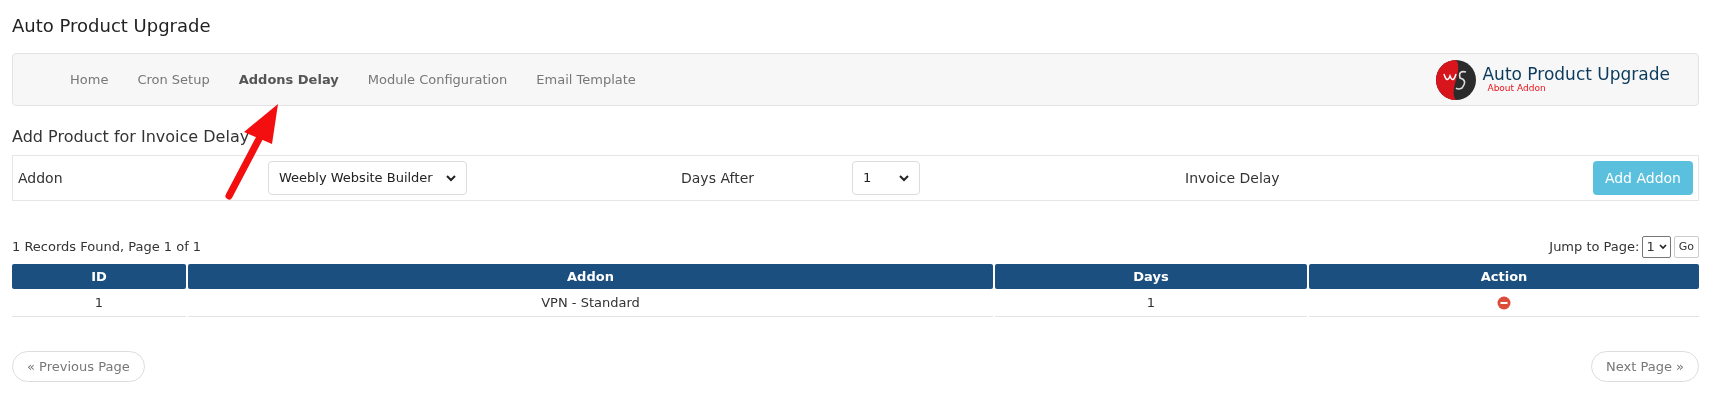 The height and width of the screenshot is (417, 1711). I want to click on nav-tab: Cron Setup, so click(173, 79).